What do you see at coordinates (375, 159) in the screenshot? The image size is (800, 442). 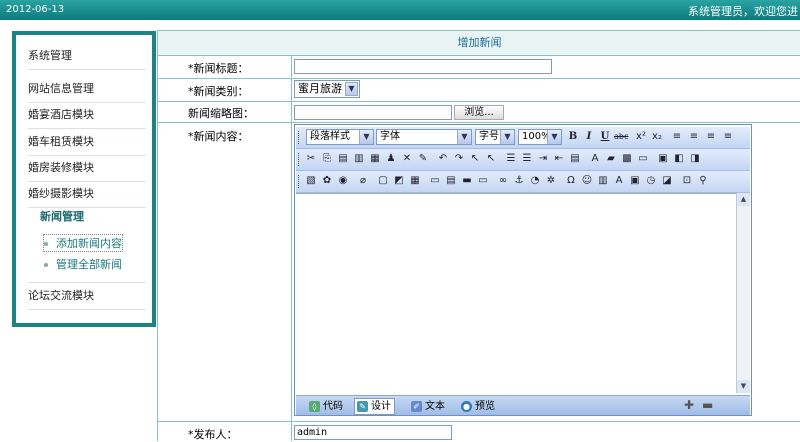 I see `paste-word-icon: ▦` at bounding box center [375, 159].